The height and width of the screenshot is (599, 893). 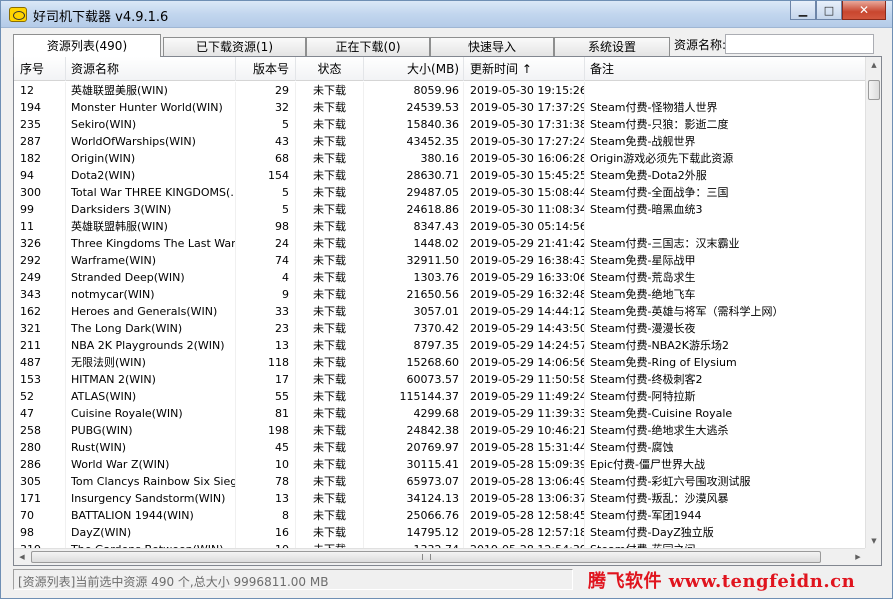 I want to click on cell-size: 1303.76, so click(x=414, y=277).